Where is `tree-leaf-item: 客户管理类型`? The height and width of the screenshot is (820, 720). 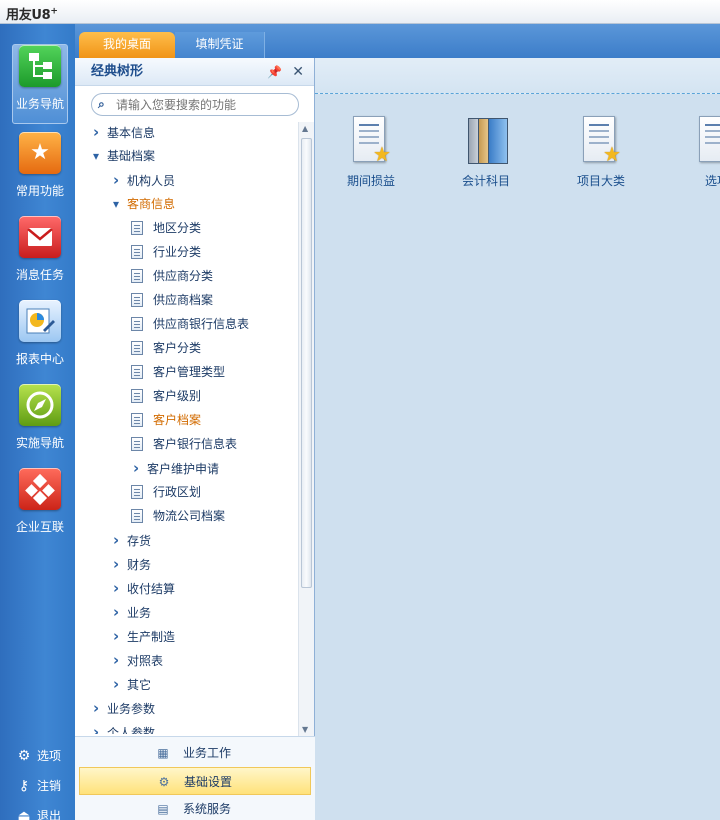
tree-leaf-item: 客户管理类型 is located at coordinates (178, 372).